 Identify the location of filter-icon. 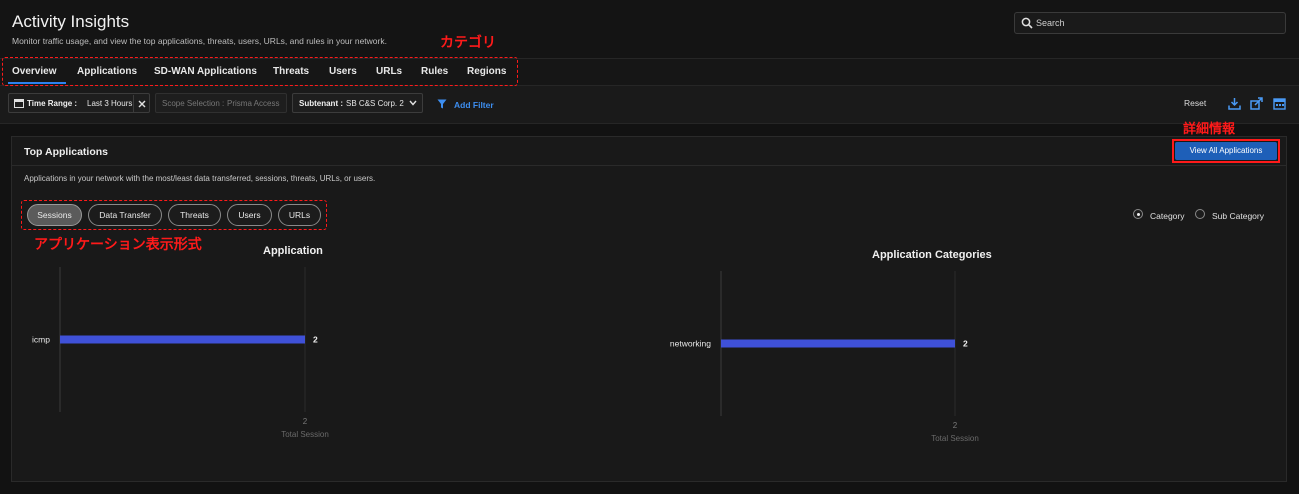
(442, 104).